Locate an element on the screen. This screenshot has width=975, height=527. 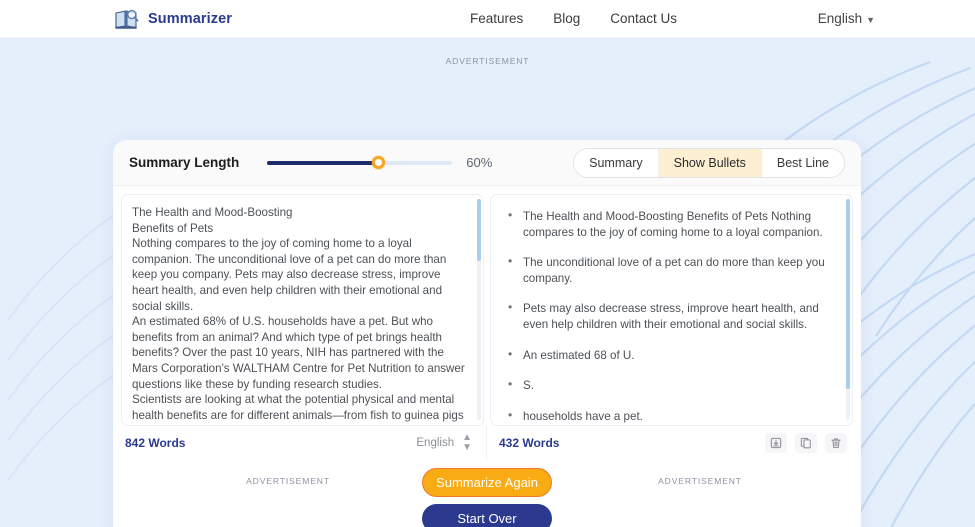
result-pane-footer: 432 Words is located at coordinates (674, 443).